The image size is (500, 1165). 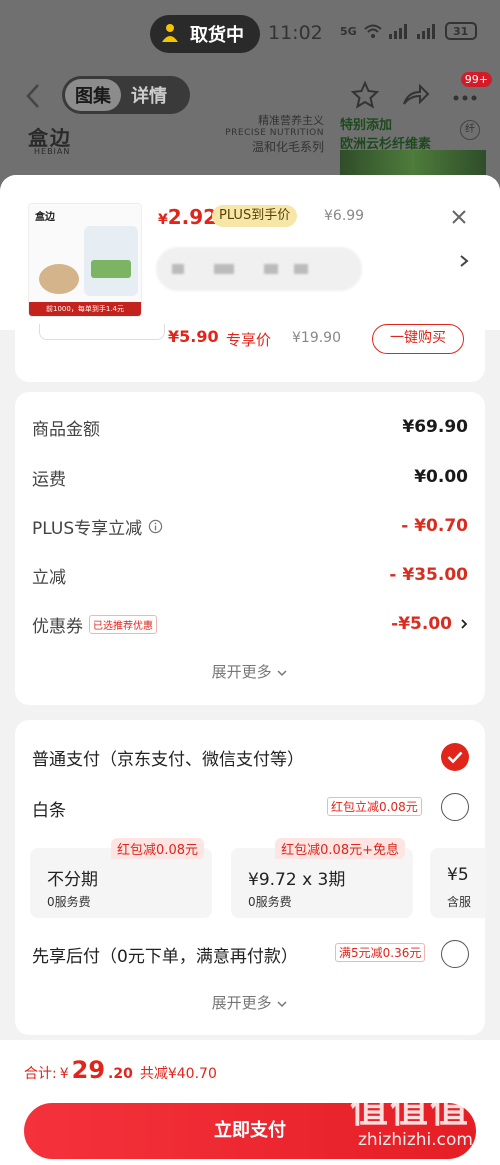 I want to click on banner-line3: 温和化毛系列, so click(x=287, y=147).